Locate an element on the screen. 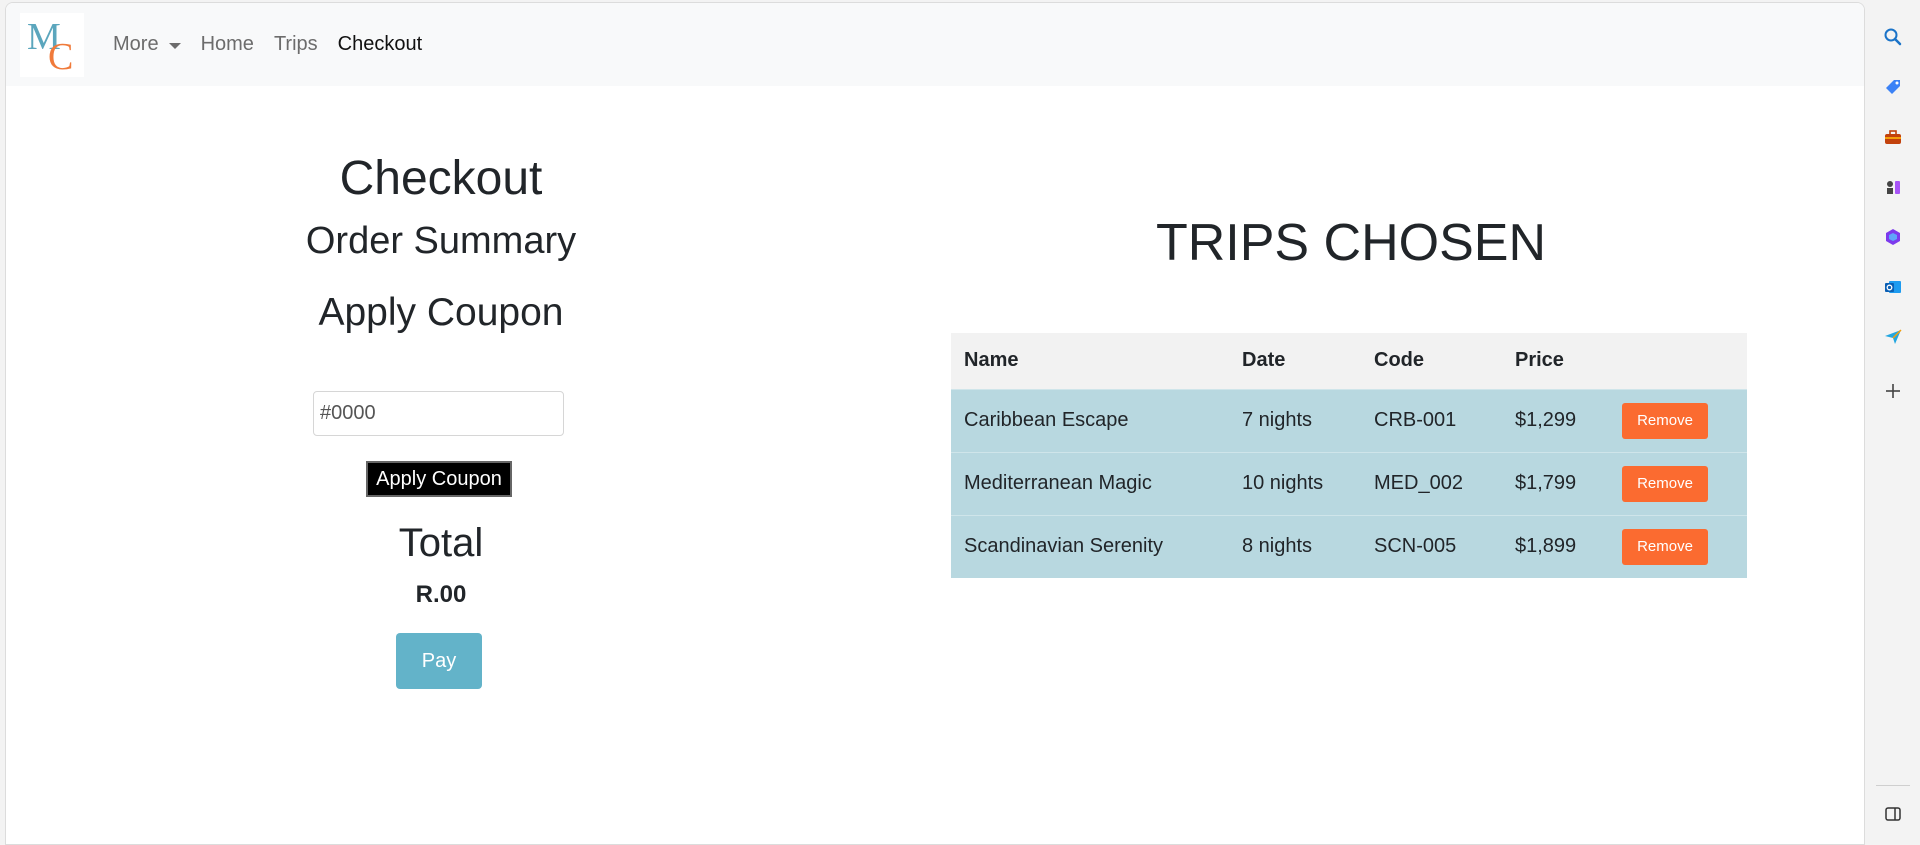  trip-price: $1,899 is located at coordinates (1555, 546).